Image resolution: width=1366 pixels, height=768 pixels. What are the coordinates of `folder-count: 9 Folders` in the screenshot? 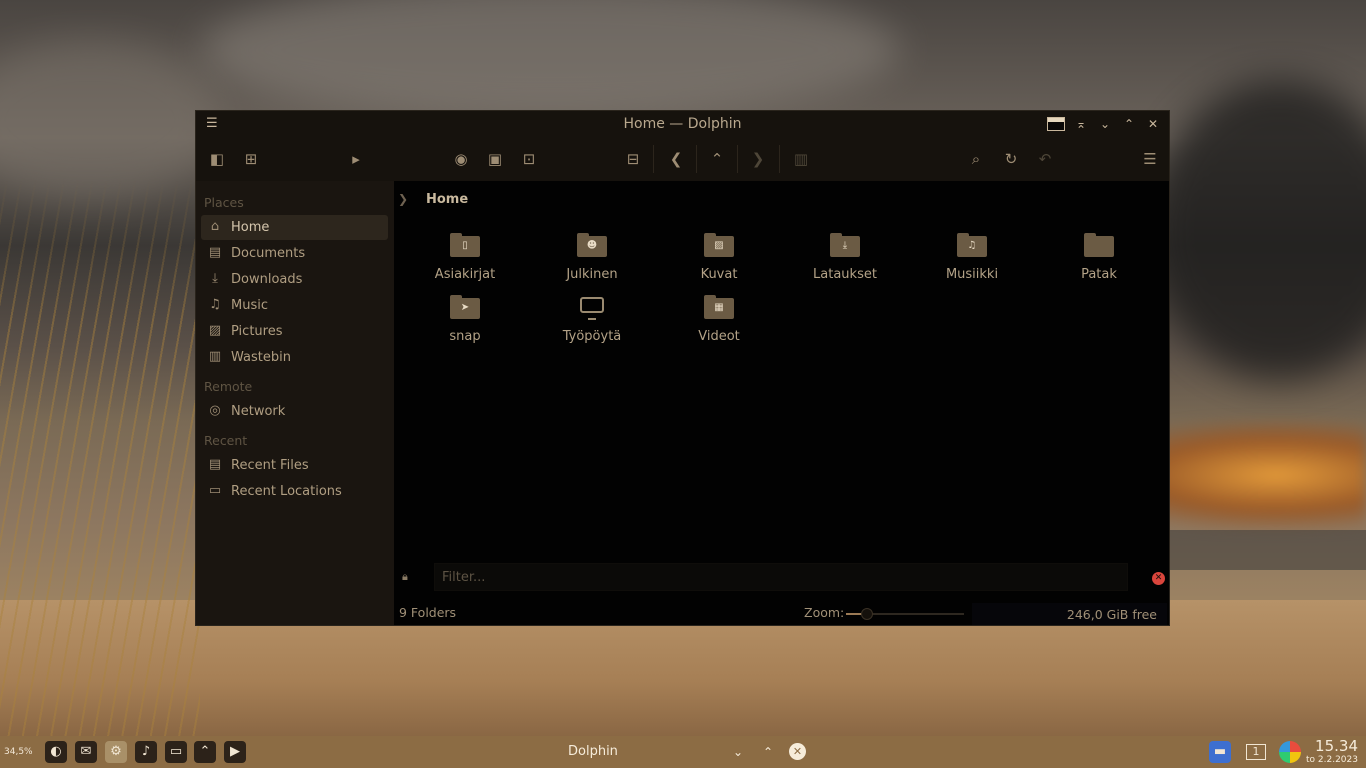 It's located at (428, 612).